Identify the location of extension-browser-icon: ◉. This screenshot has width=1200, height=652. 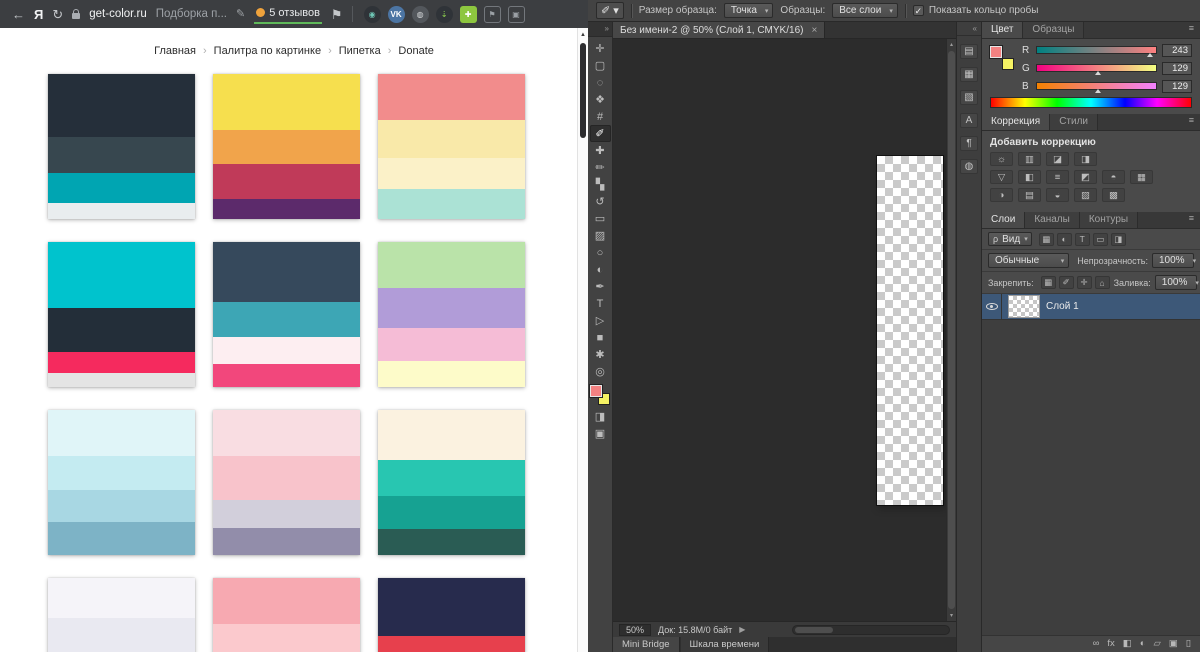
(372, 14).